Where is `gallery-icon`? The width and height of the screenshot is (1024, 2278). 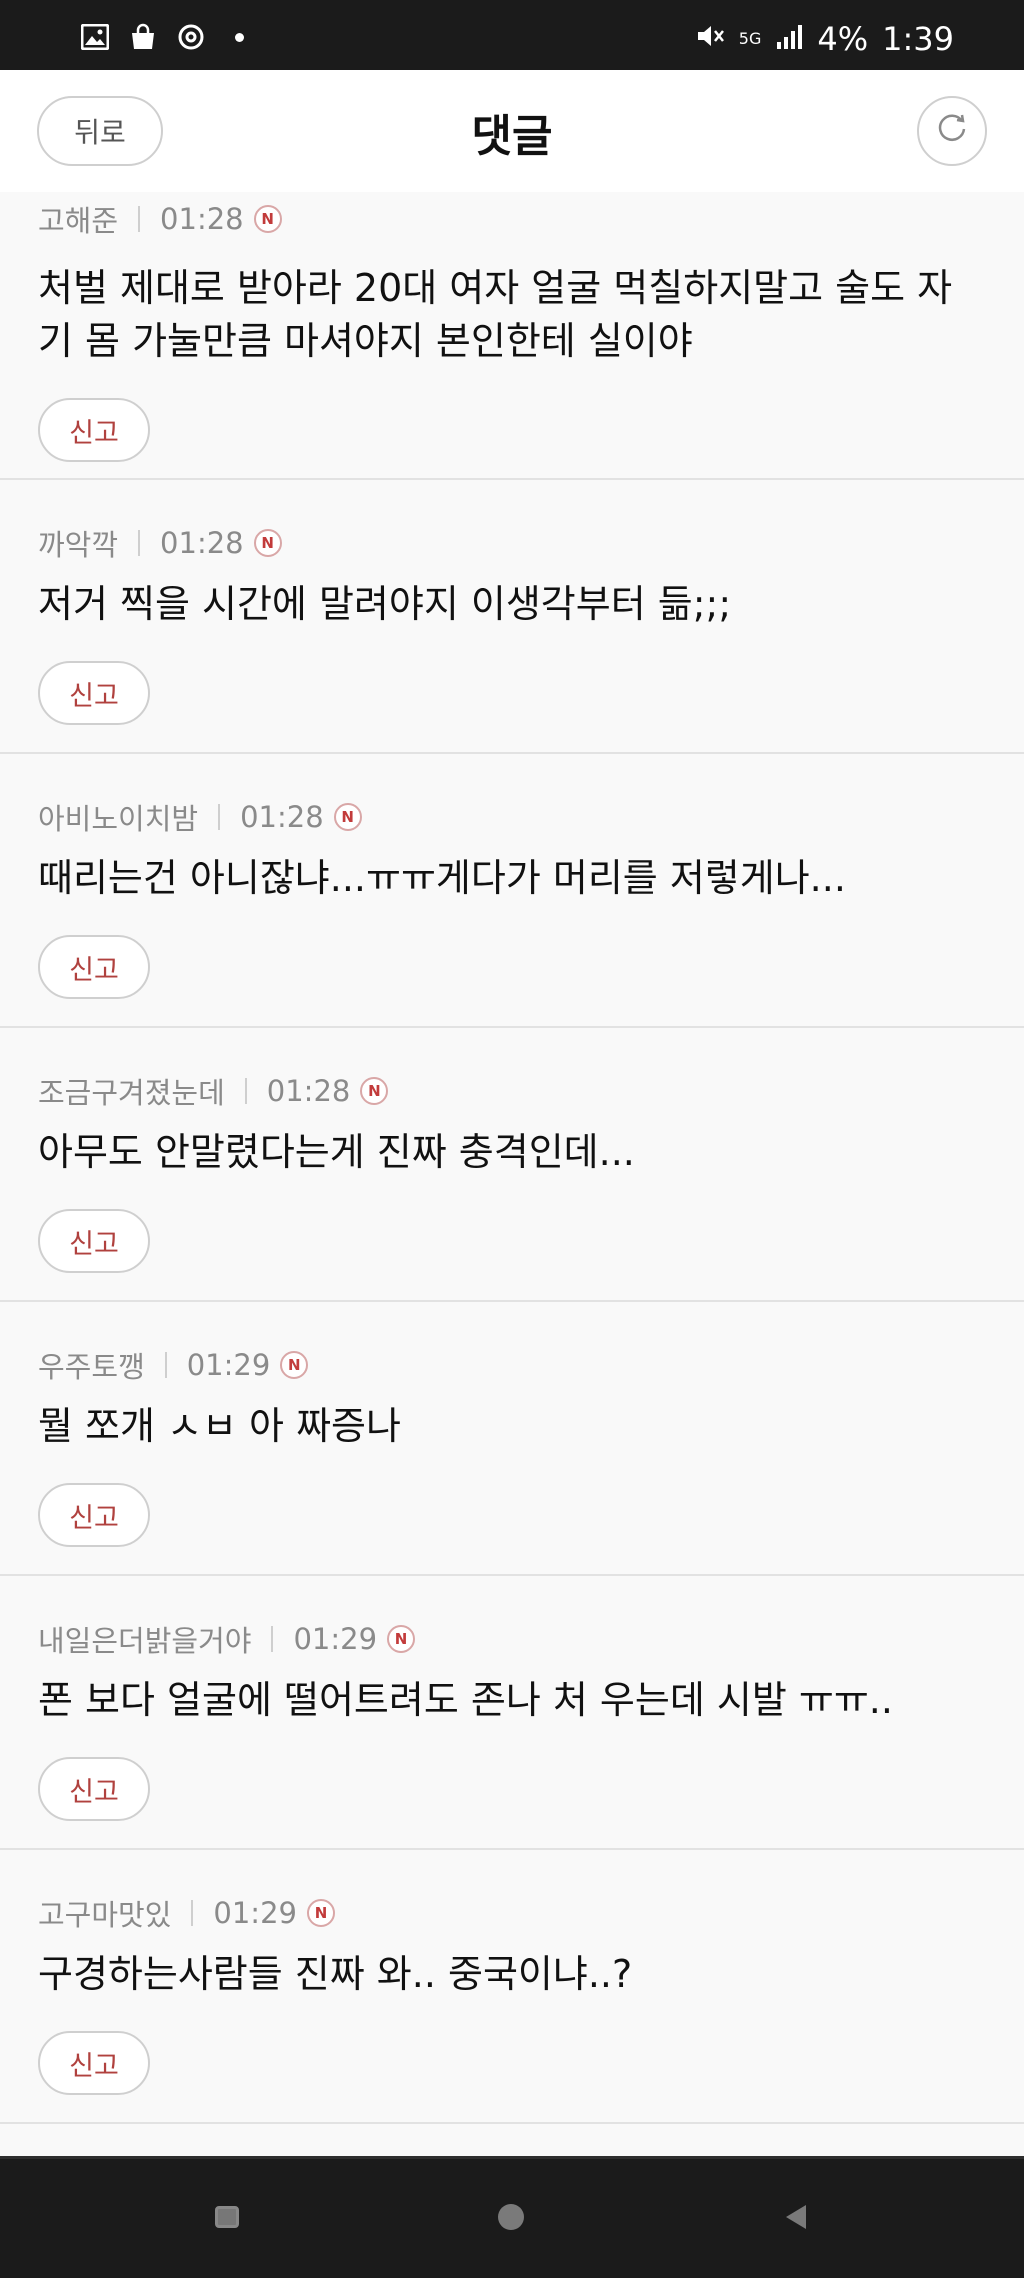
gallery-icon is located at coordinates (95, 37).